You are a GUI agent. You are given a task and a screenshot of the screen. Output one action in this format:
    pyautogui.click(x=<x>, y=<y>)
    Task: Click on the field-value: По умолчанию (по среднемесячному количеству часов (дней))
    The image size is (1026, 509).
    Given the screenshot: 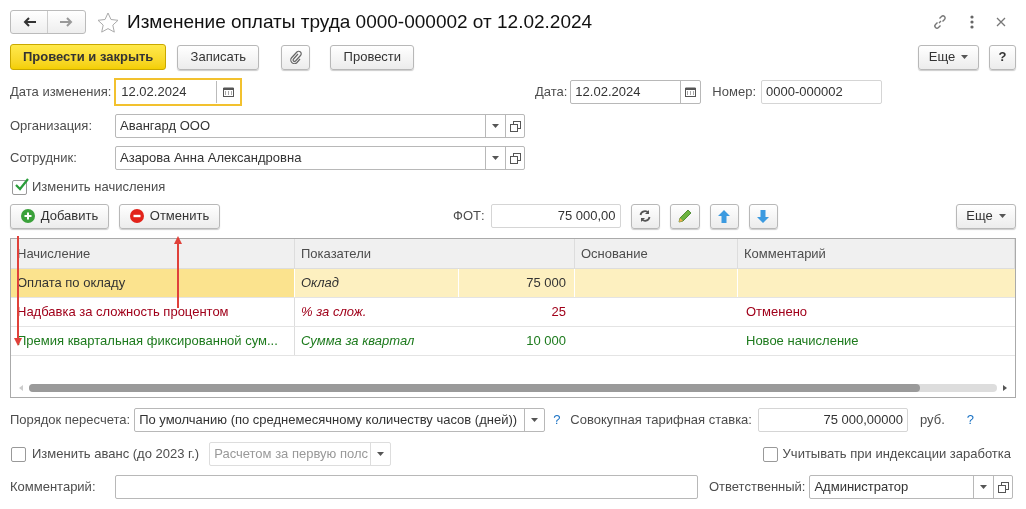 What is the action you would take?
    pyautogui.click(x=328, y=420)
    